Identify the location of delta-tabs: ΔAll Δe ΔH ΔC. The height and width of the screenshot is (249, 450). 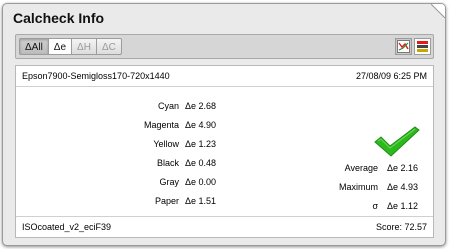
(70, 47).